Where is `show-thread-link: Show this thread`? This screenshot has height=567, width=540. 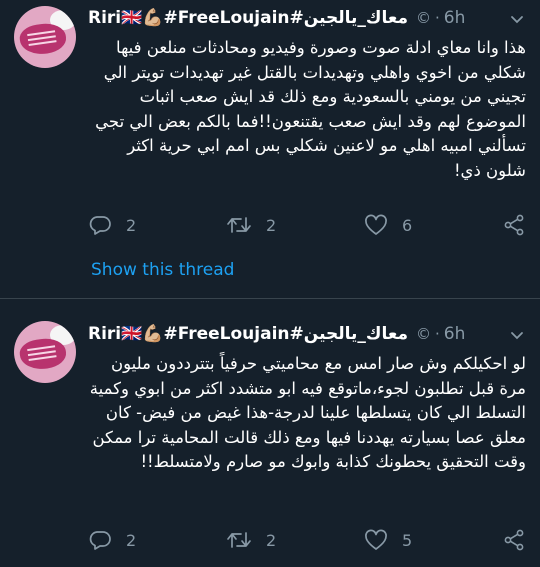 show-thread-link: Show this thread is located at coordinates (162, 270).